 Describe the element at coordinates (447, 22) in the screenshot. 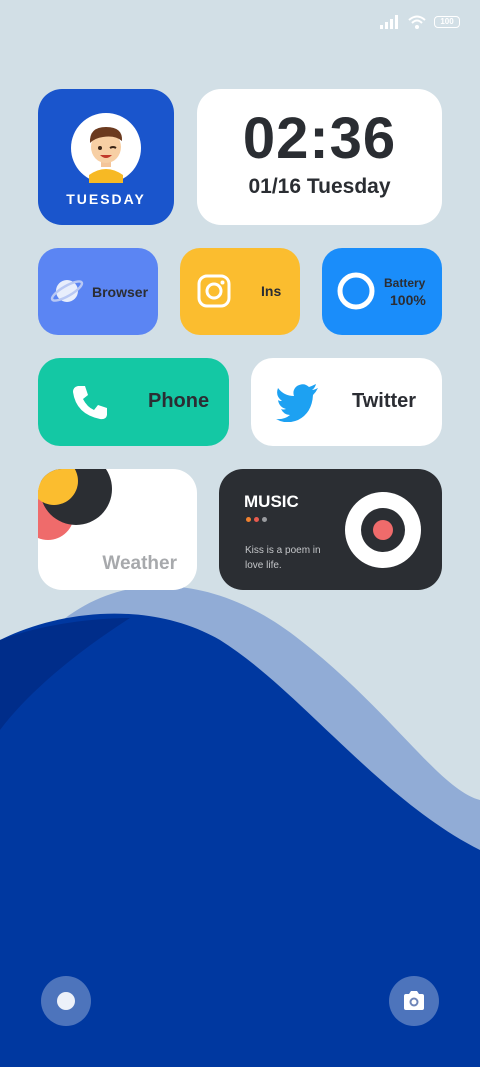

I see `battery-indicator: 100` at that location.